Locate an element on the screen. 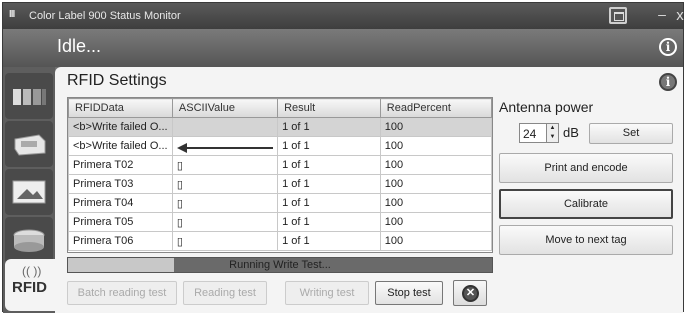 The height and width of the screenshot is (314, 686). nav-printer is located at coordinates (29, 96).